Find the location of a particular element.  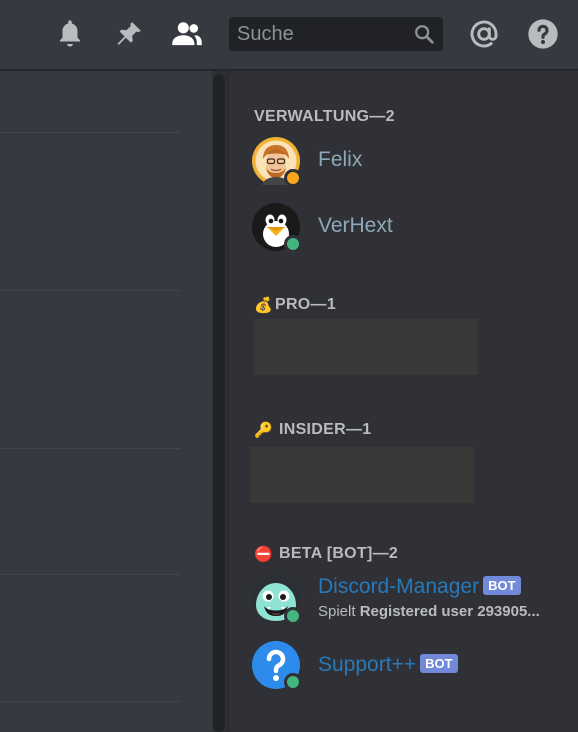

panel-divider is located at coordinates (227, 401).